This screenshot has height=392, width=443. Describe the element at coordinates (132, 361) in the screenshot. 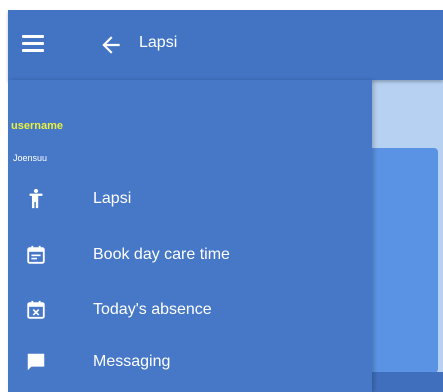

I see `drawer-item-label: Messaging` at that location.